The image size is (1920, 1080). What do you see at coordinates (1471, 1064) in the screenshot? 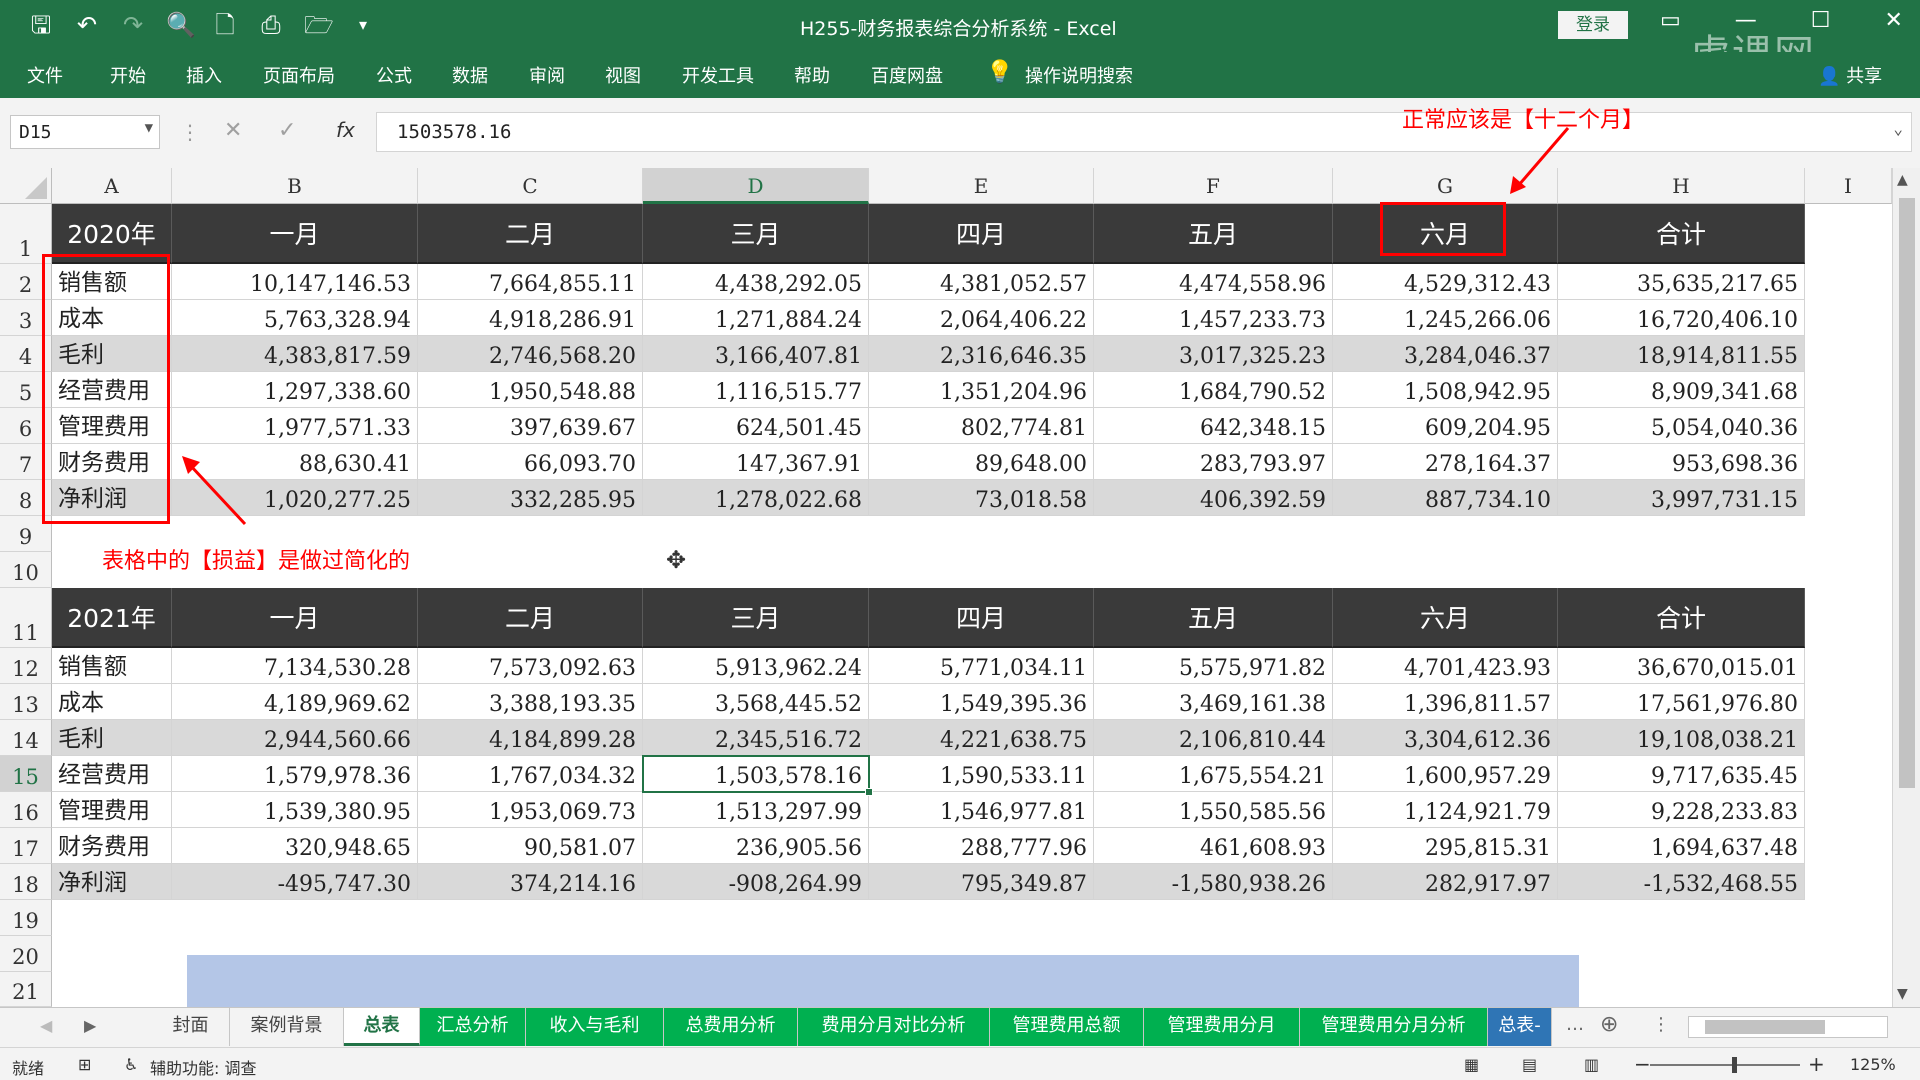
I see `normal-view-icon: ▦` at bounding box center [1471, 1064].